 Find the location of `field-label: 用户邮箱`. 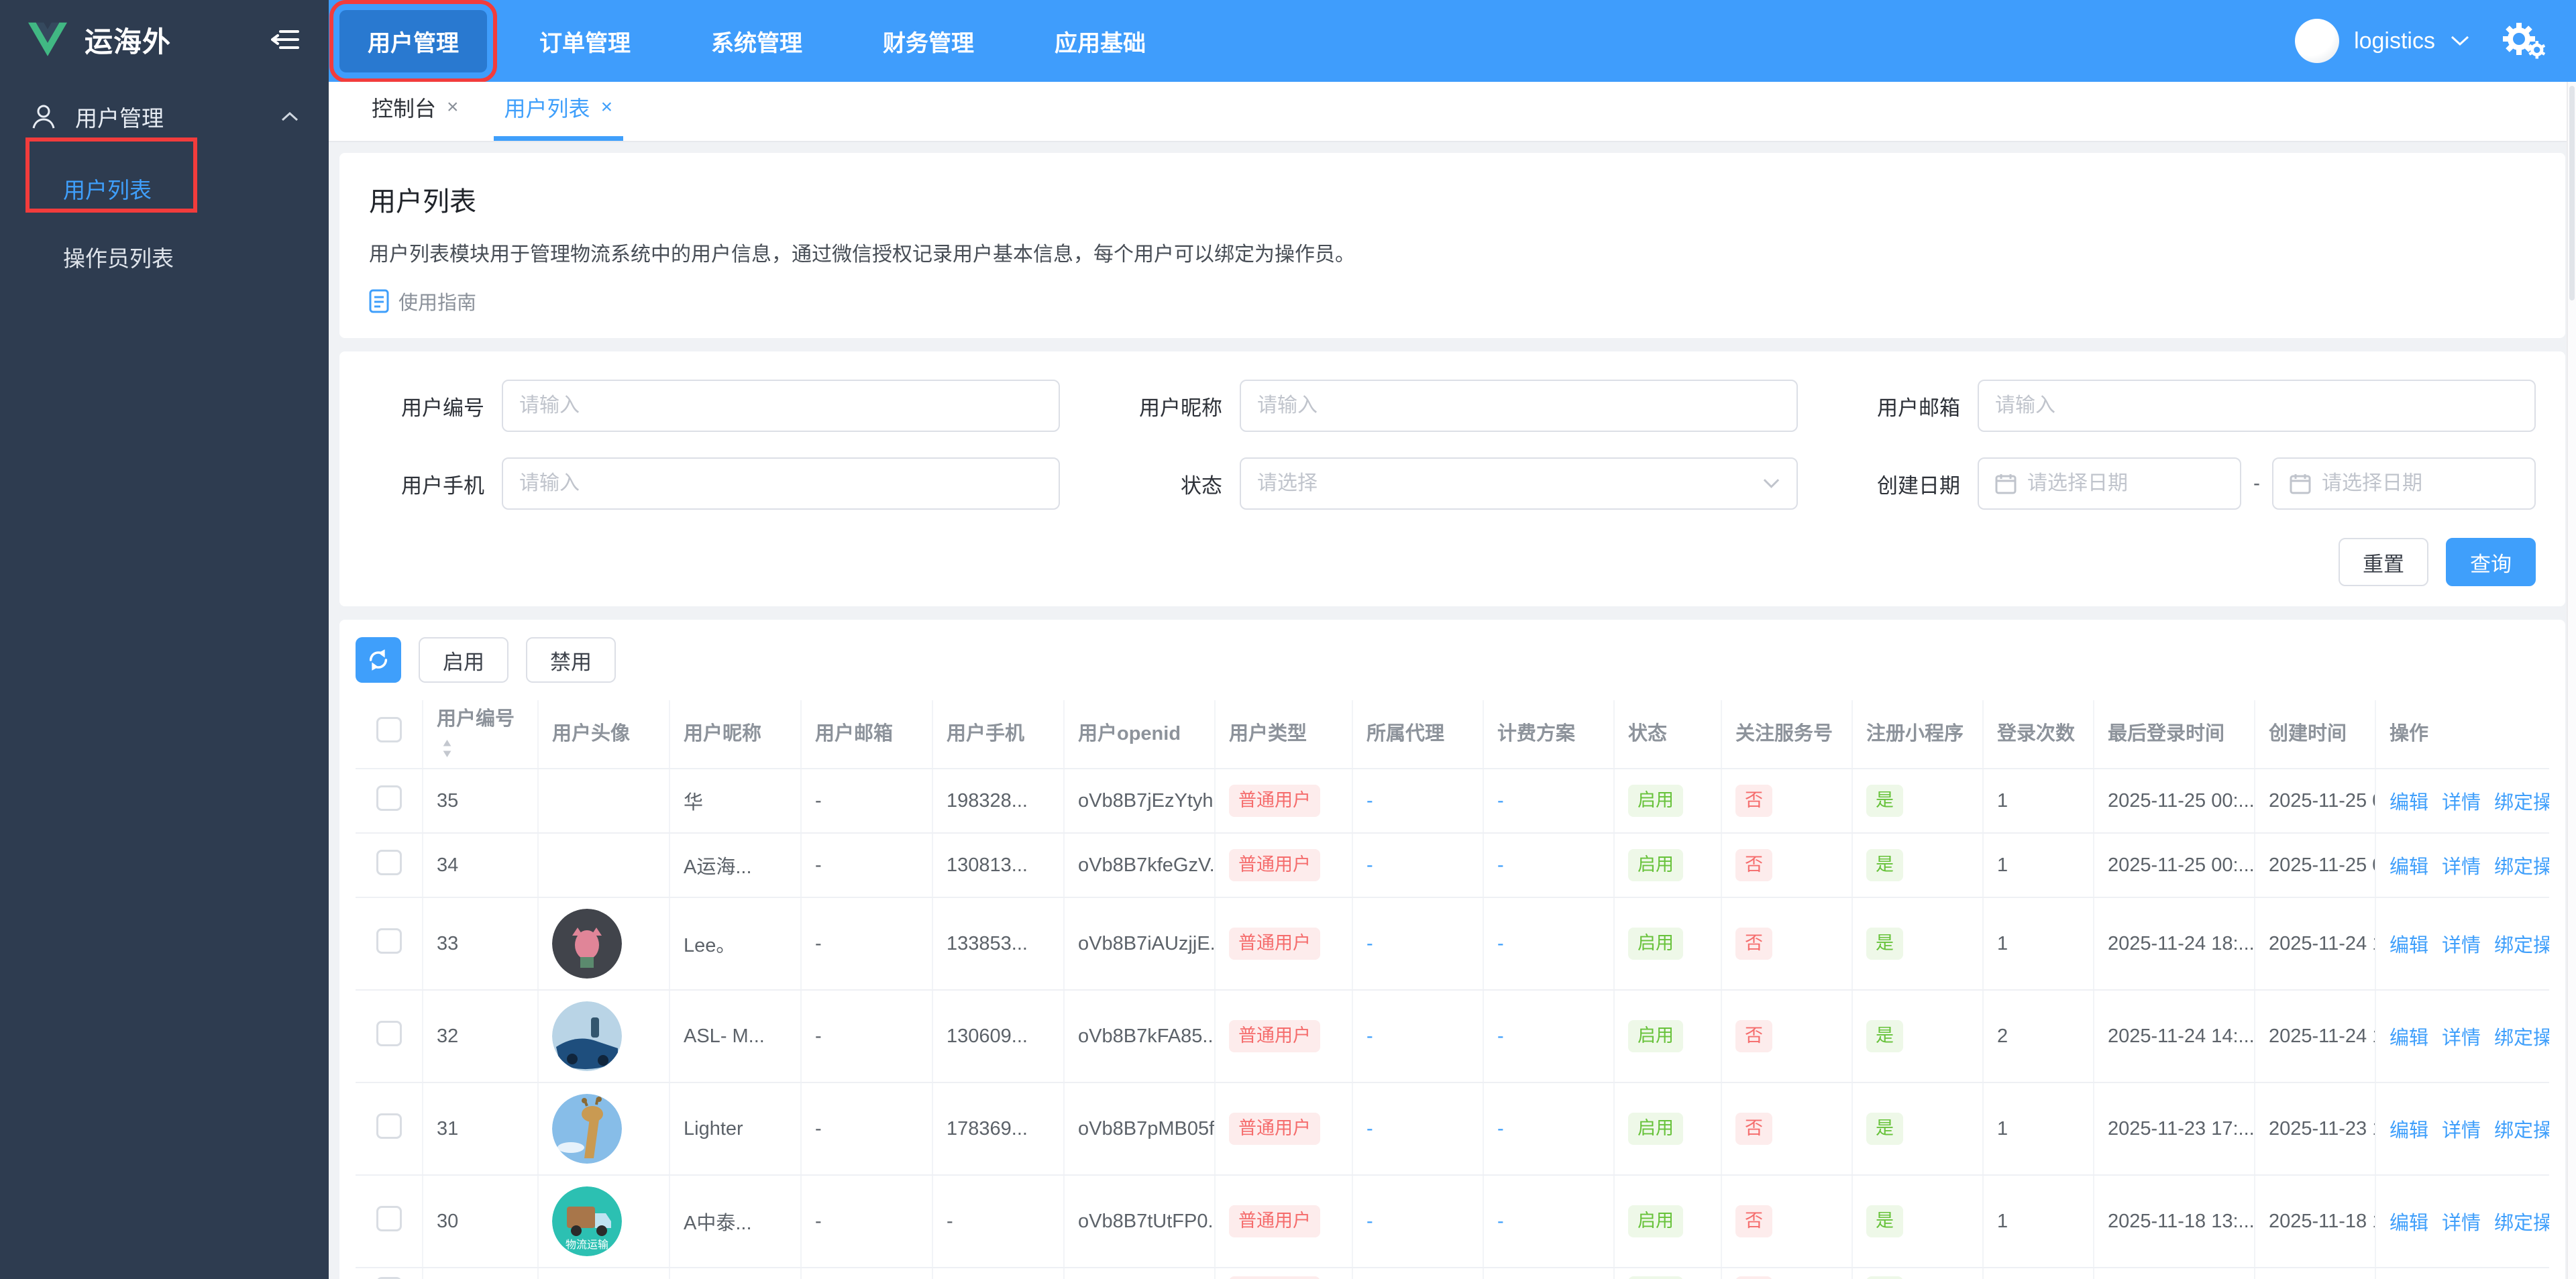

field-label: 用户邮箱 is located at coordinates (1918, 408).